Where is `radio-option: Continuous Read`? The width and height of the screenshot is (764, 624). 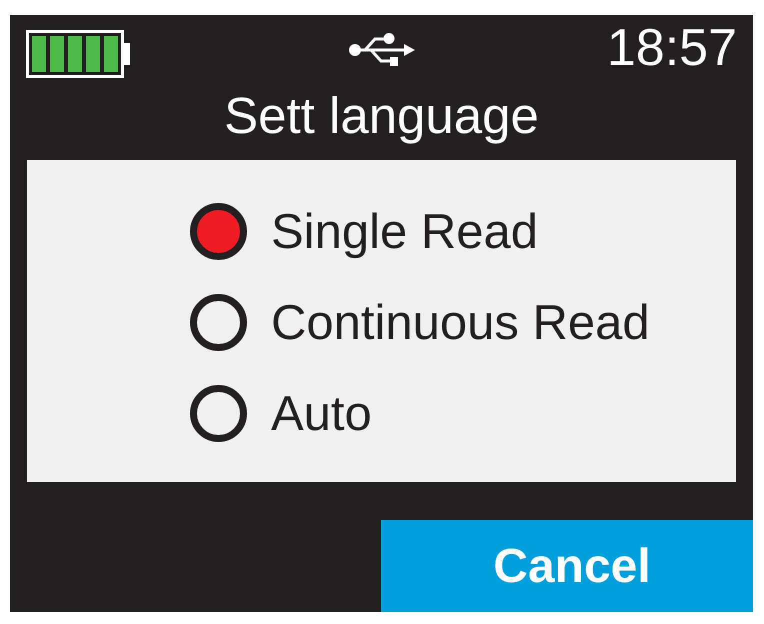
radio-option: Continuous Read is located at coordinates (420, 322).